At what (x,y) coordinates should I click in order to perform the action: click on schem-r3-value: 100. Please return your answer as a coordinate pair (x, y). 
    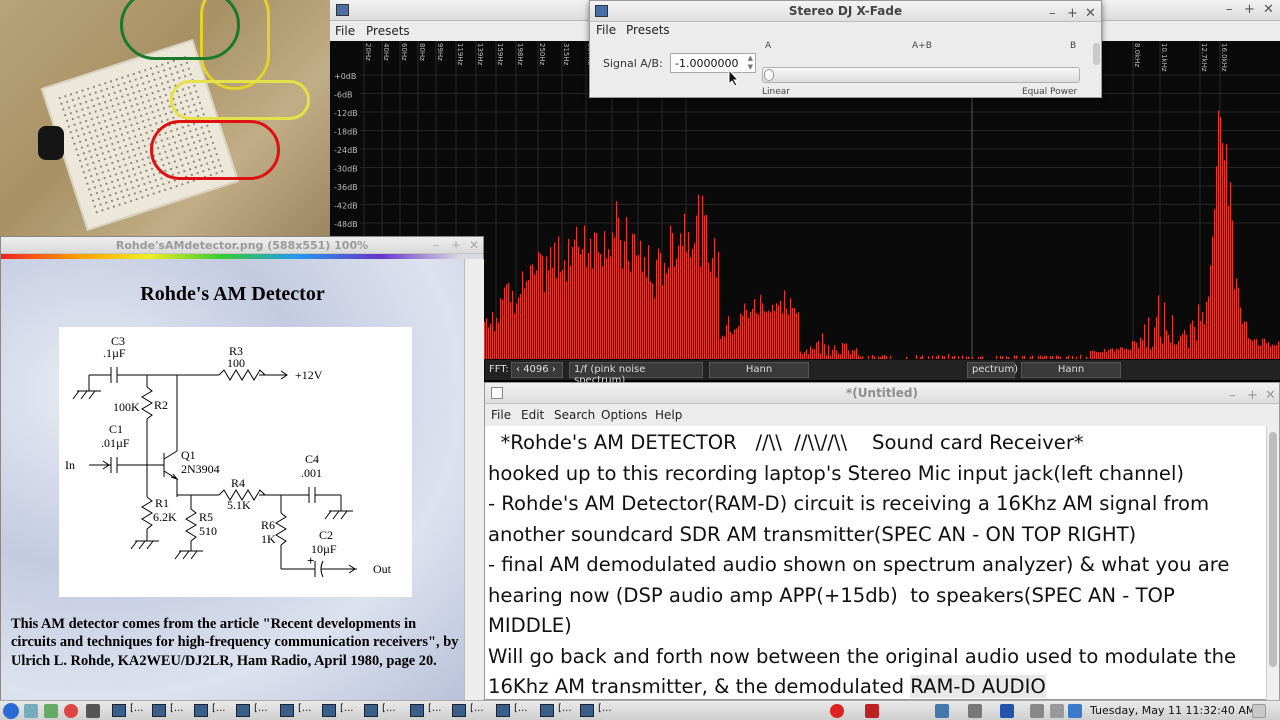
    Looking at the image, I should click on (236, 363).